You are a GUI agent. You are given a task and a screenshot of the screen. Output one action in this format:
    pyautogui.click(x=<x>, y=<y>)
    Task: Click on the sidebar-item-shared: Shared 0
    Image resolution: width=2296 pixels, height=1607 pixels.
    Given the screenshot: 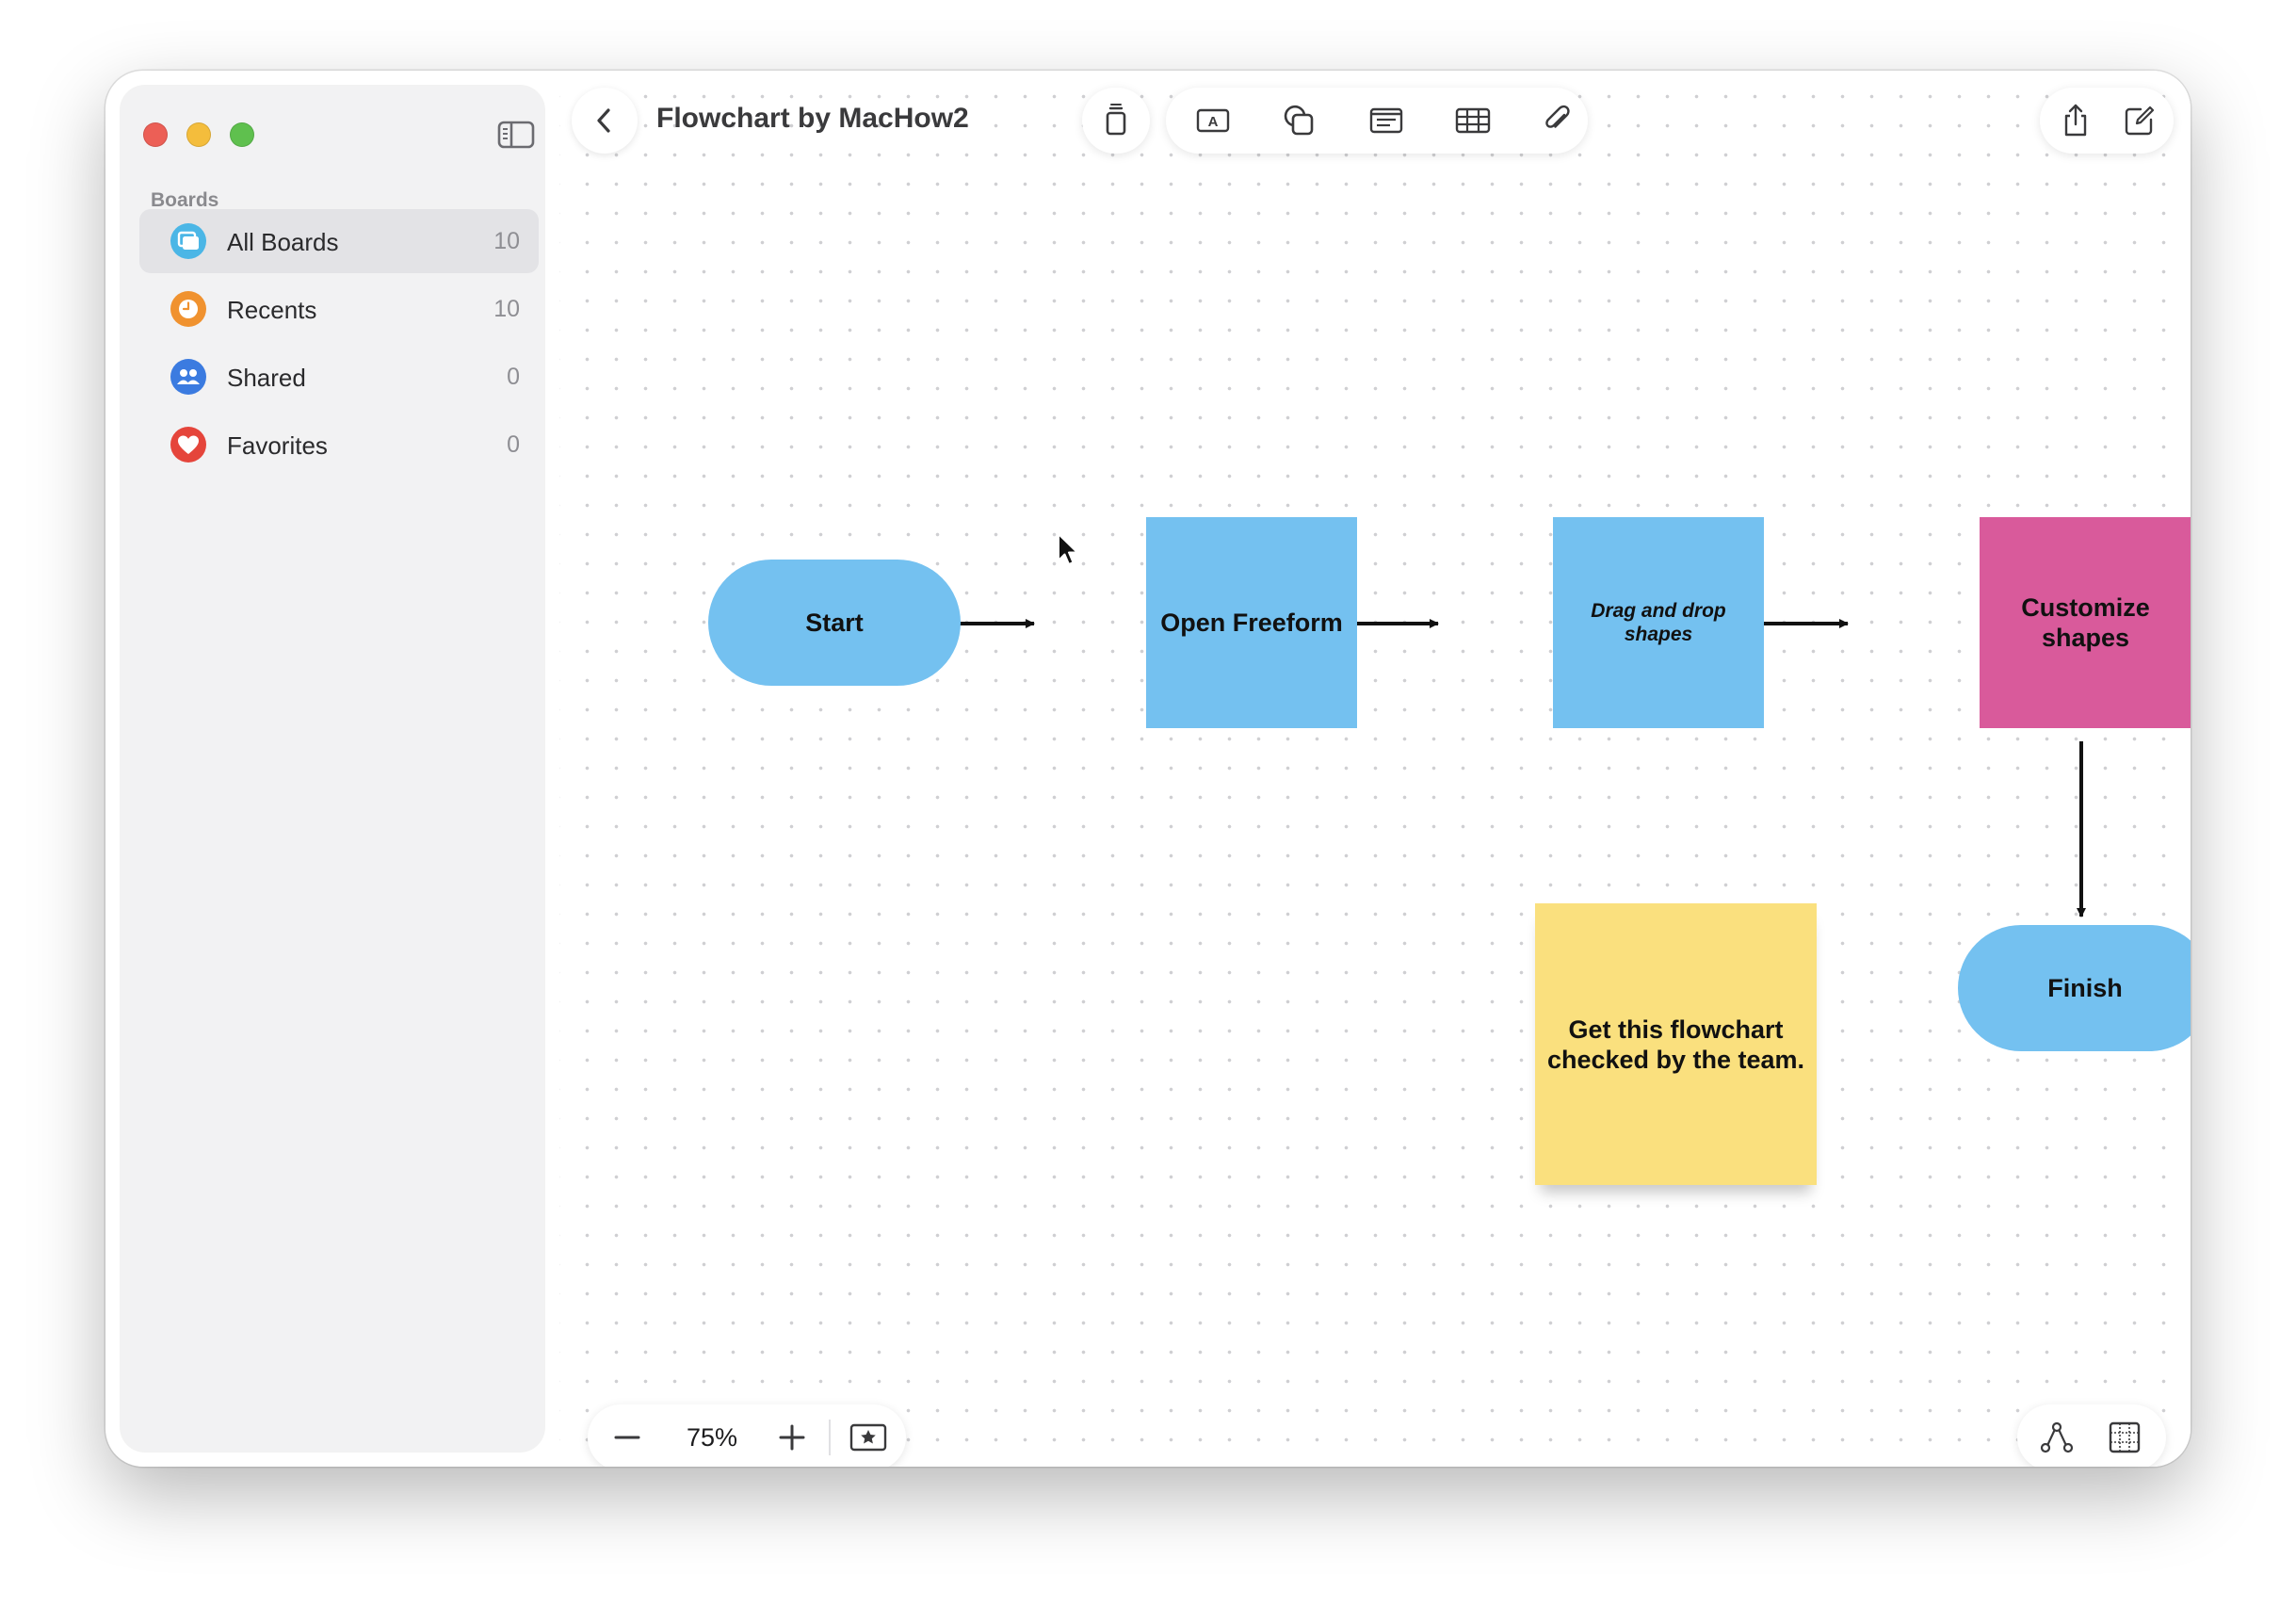 What is the action you would take?
    pyautogui.click(x=339, y=377)
    